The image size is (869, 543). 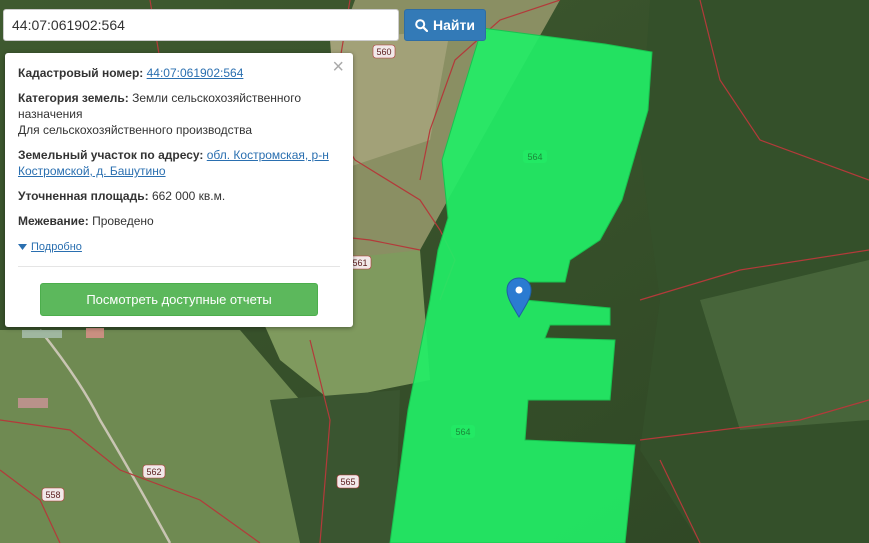 I want to click on cadastral-number-row: Кадастровый номер: 44:07:061902:564, so click(x=179, y=73).